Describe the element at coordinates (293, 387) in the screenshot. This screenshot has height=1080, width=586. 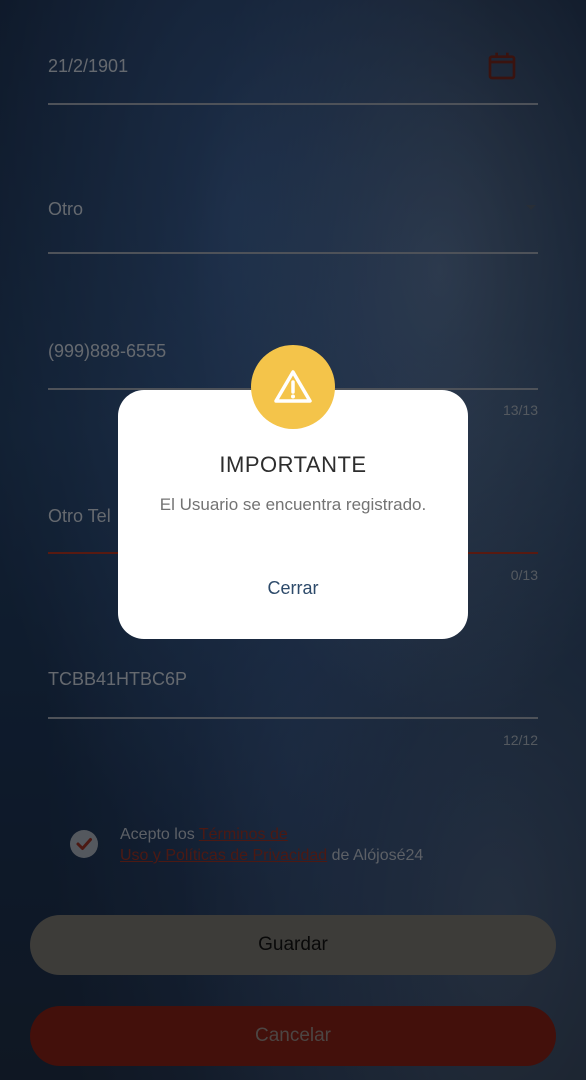
I see `warning-icon` at that location.